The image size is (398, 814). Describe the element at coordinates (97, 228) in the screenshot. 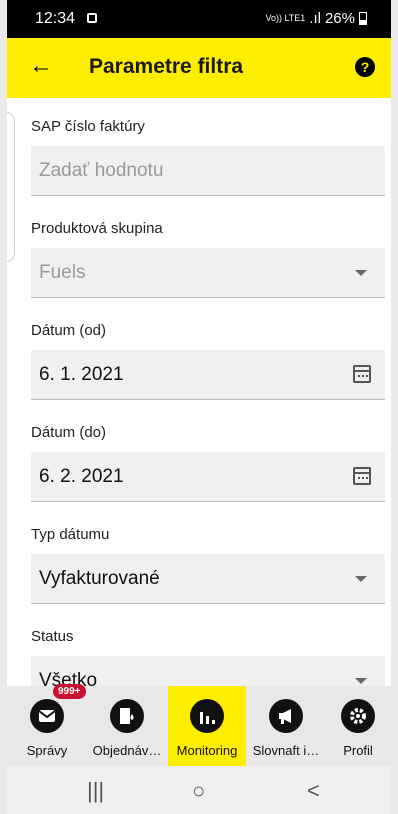

I see `product-group-label: Produktová skupina` at that location.